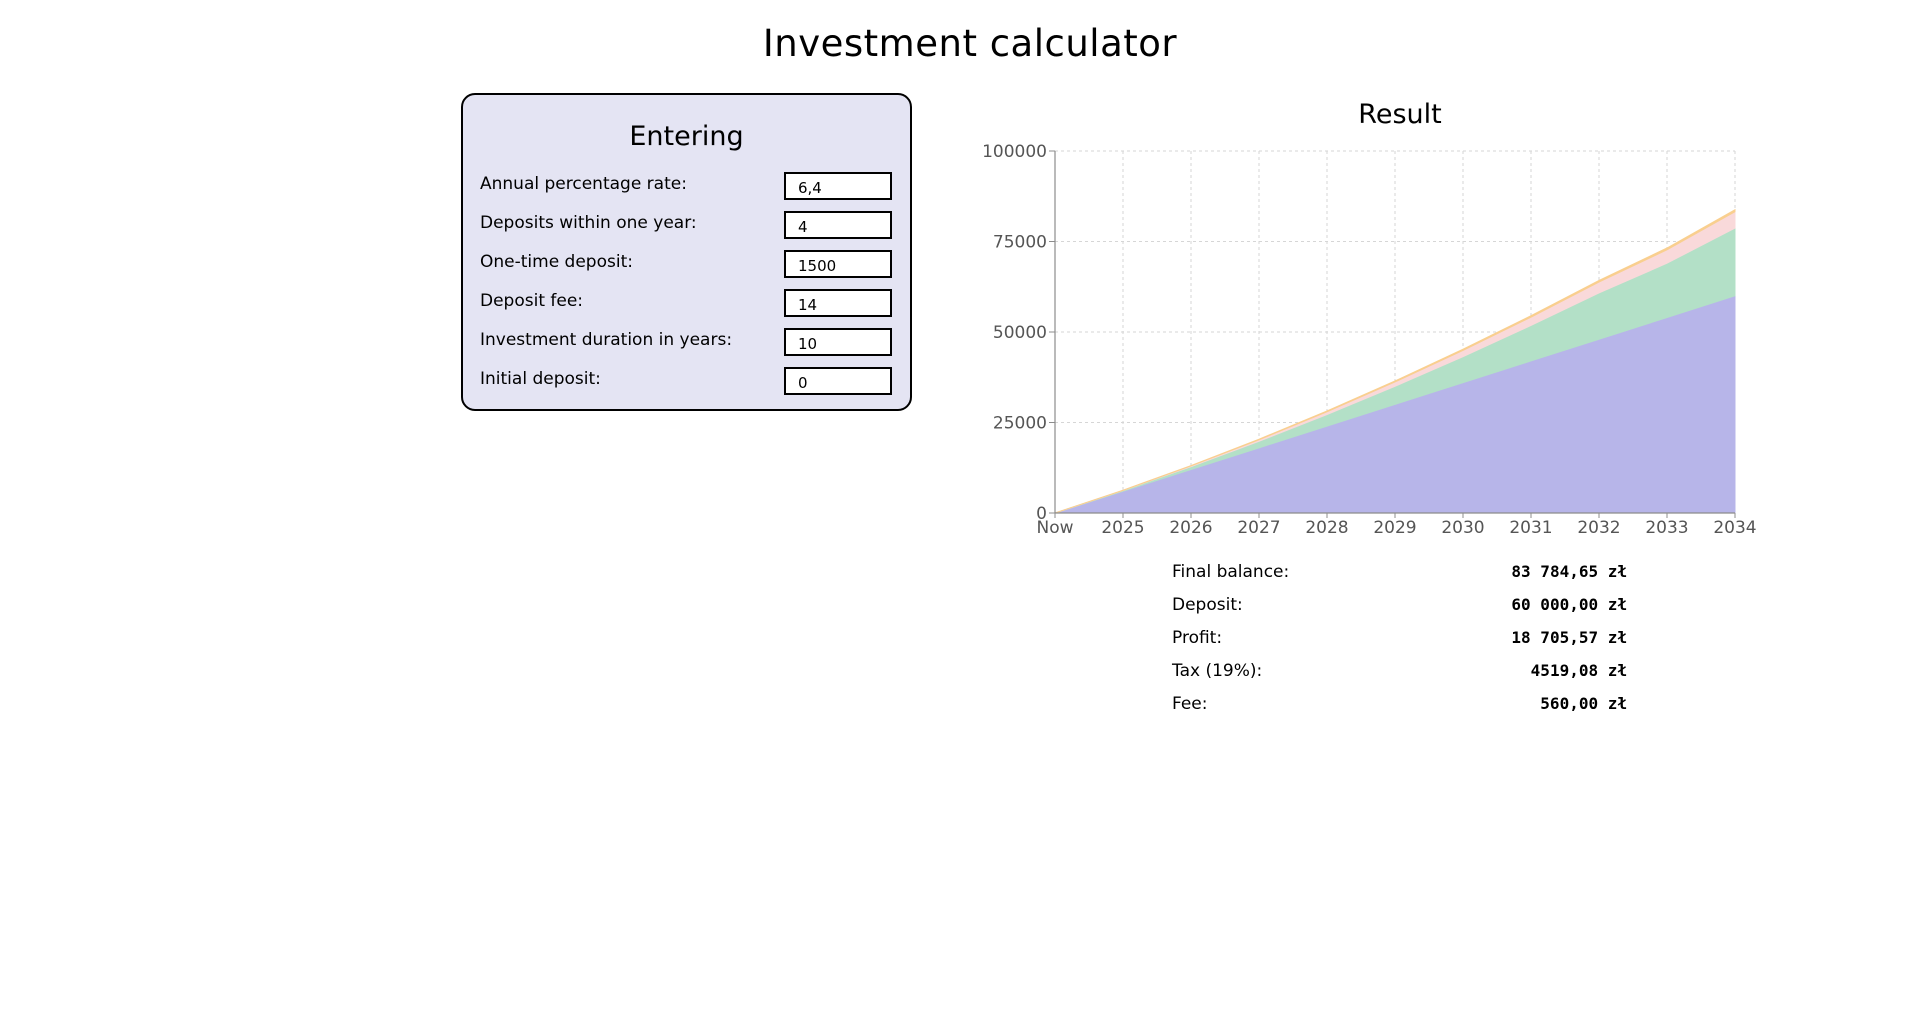  What do you see at coordinates (1462, 528) in the screenshot?
I see `x-tick-label: 2030` at bounding box center [1462, 528].